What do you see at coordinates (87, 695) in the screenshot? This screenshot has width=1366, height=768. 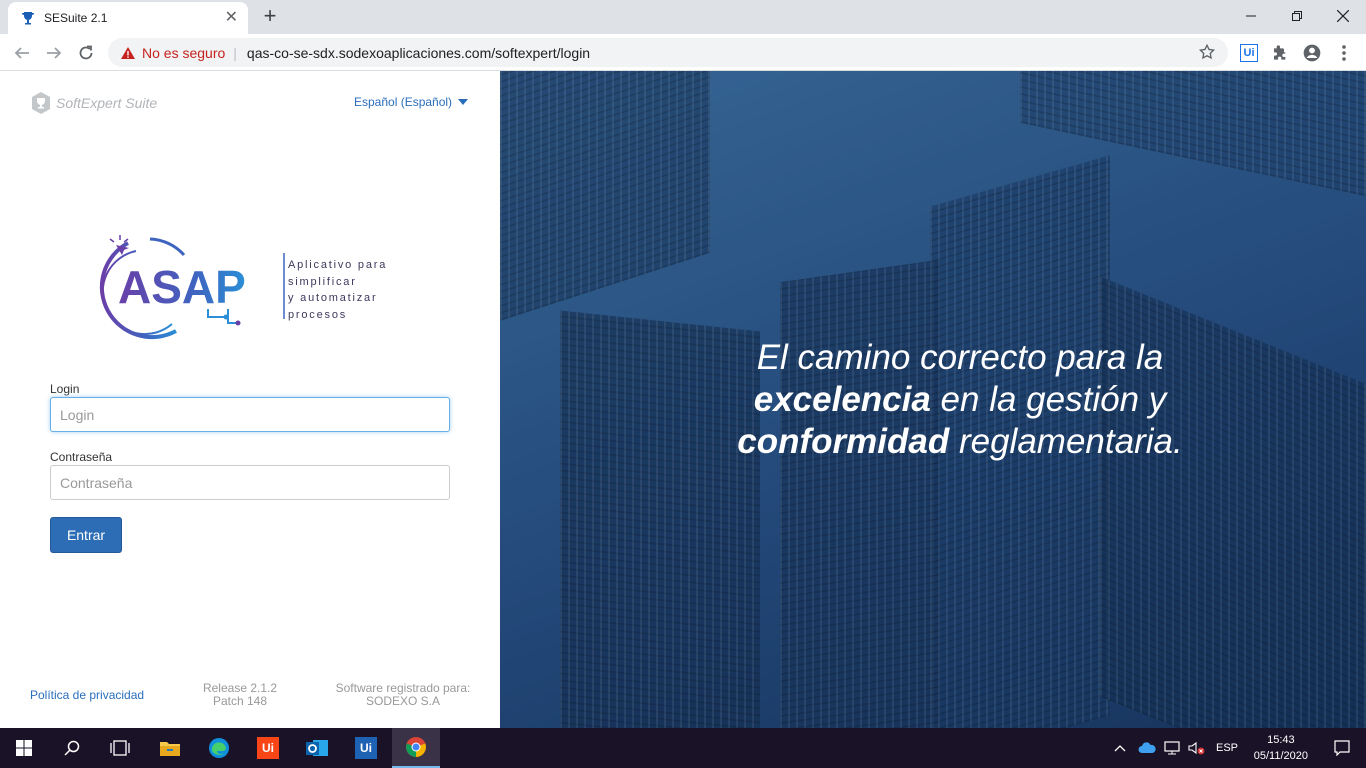 I see `privacy-policy-link: Política de privacidad` at bounding box center [87, 695].